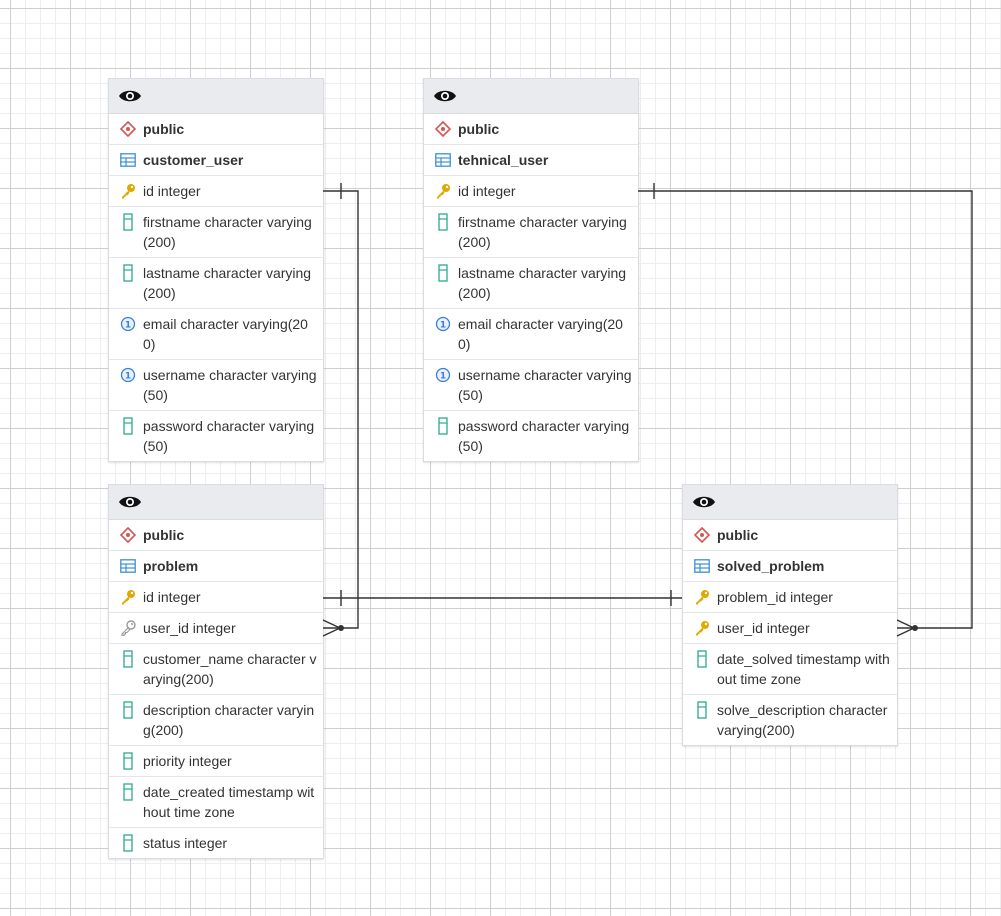 The image size is (1001, 916). I want to click on column-label: status integer, so click(185, 843).